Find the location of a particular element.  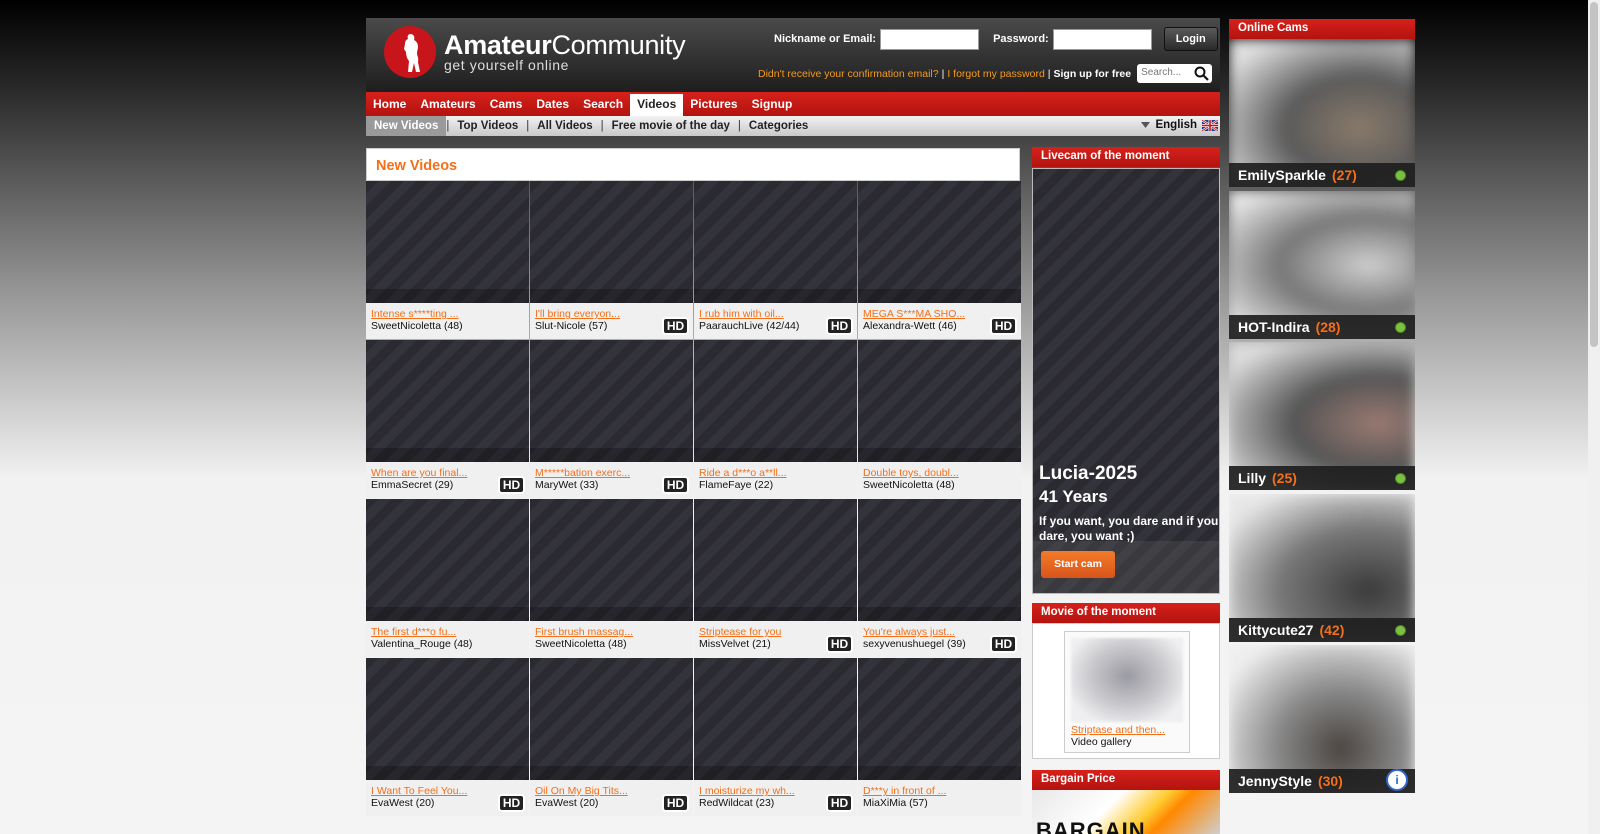

movie-subtitle: Video gallery is located at coordinates (1101, 742).